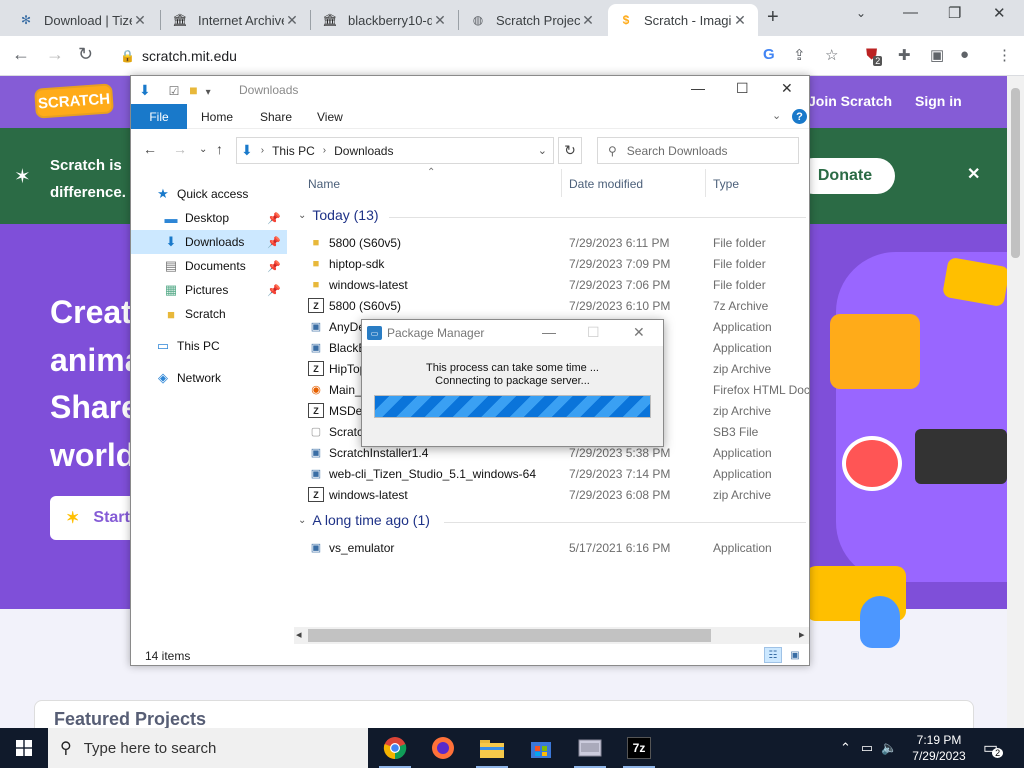 The height and width of the screenshot is (768, 1024). I want to click on group-header-today: ⌄ Today (13), so click(338, 215).